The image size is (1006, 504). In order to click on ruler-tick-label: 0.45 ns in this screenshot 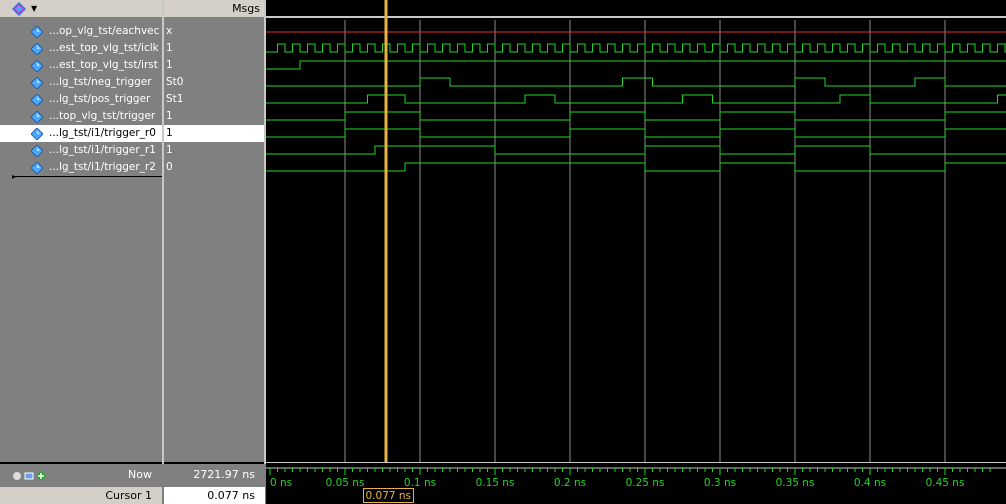, I will do `click(945, 483)`.